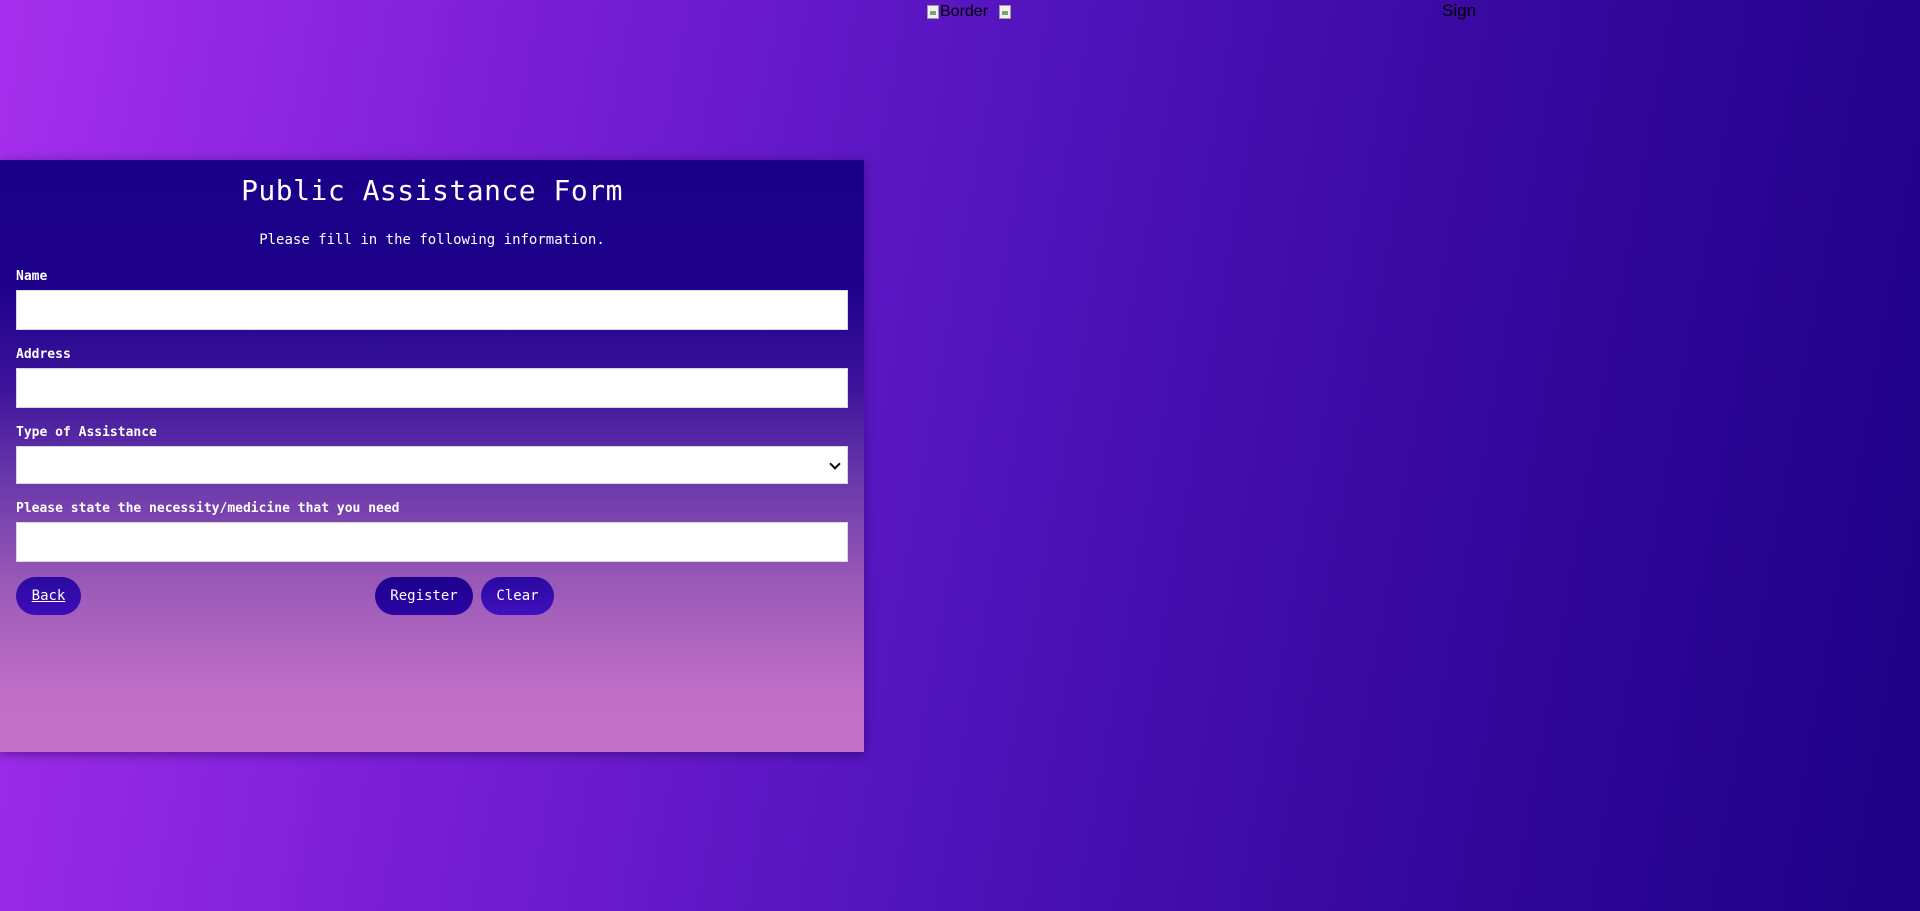 The image size is (1920, 911). I want to click on address-label: Address, so click(43, 354).